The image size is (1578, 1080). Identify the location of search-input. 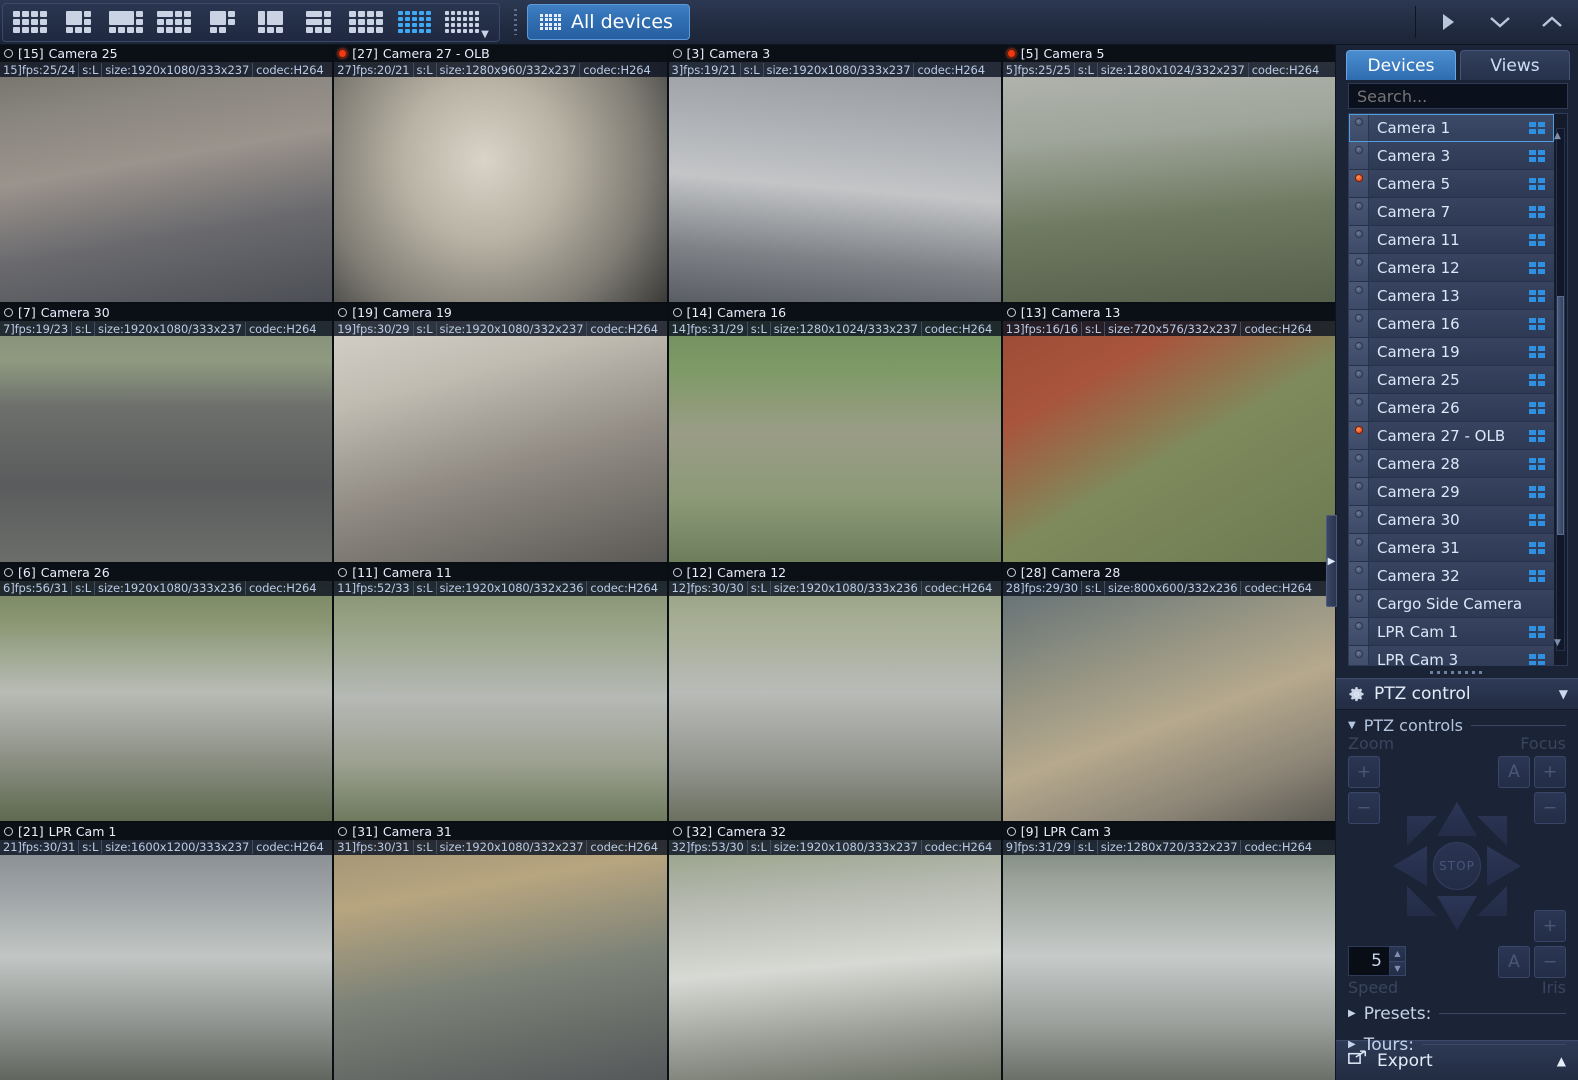
(1458, 96).